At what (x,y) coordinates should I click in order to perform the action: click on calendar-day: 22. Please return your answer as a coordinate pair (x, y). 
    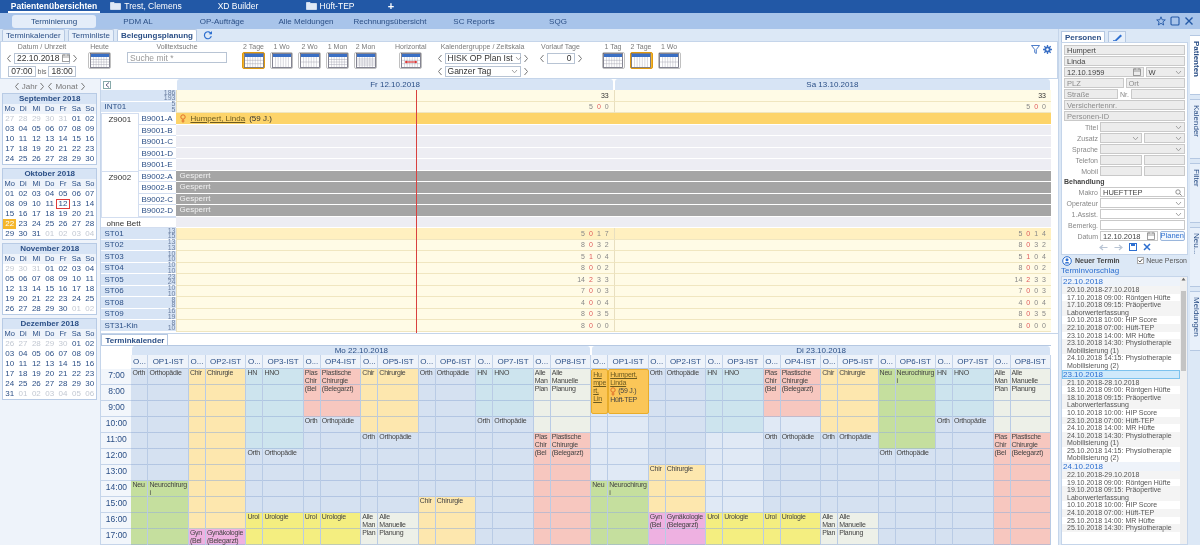
    Looking at the image, I should click on (50, 299).